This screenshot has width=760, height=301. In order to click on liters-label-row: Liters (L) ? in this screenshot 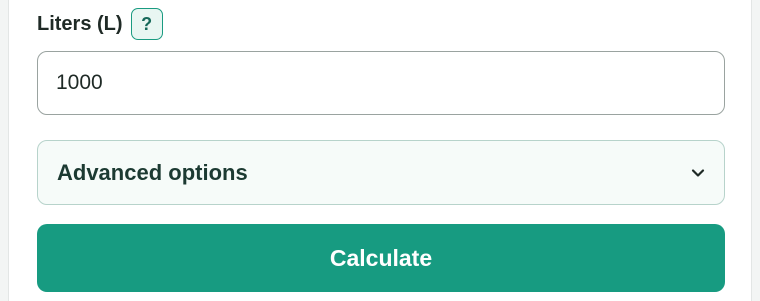, I will do `click(100, 24)`.